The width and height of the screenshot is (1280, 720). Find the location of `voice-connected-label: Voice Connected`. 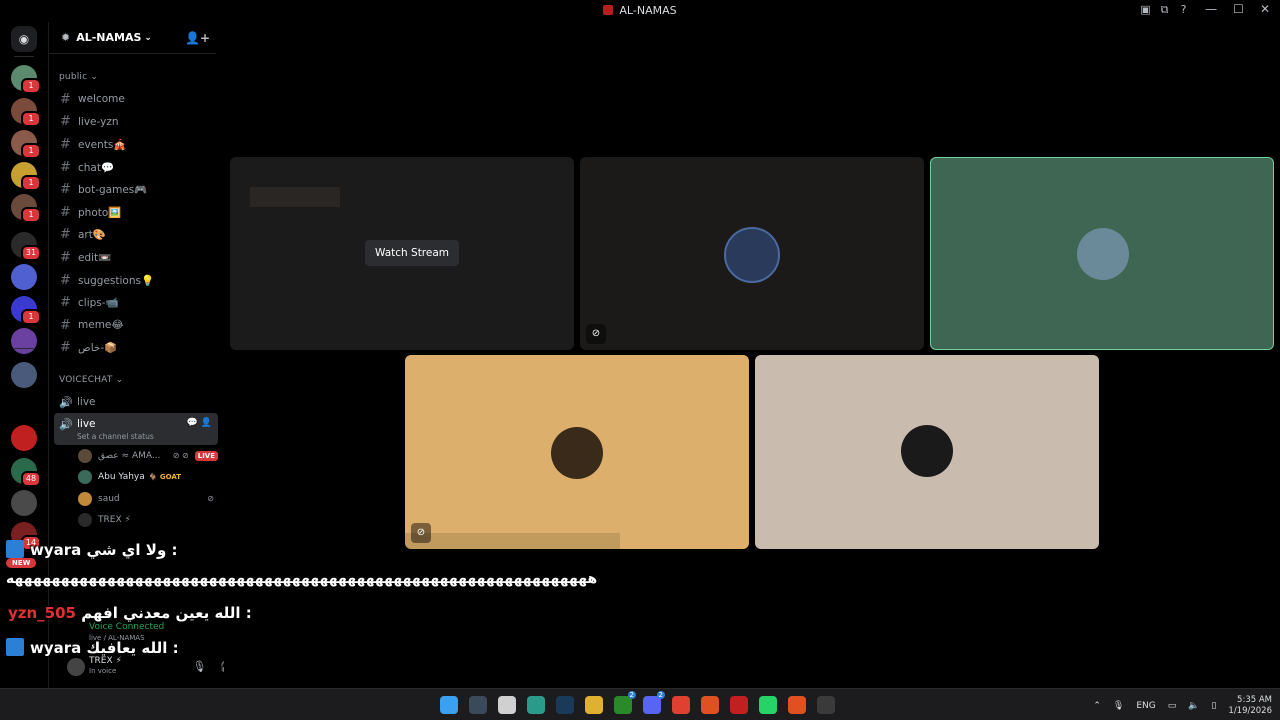

voice-connected-label: Voice Connected is located at coordinates (126, 627).